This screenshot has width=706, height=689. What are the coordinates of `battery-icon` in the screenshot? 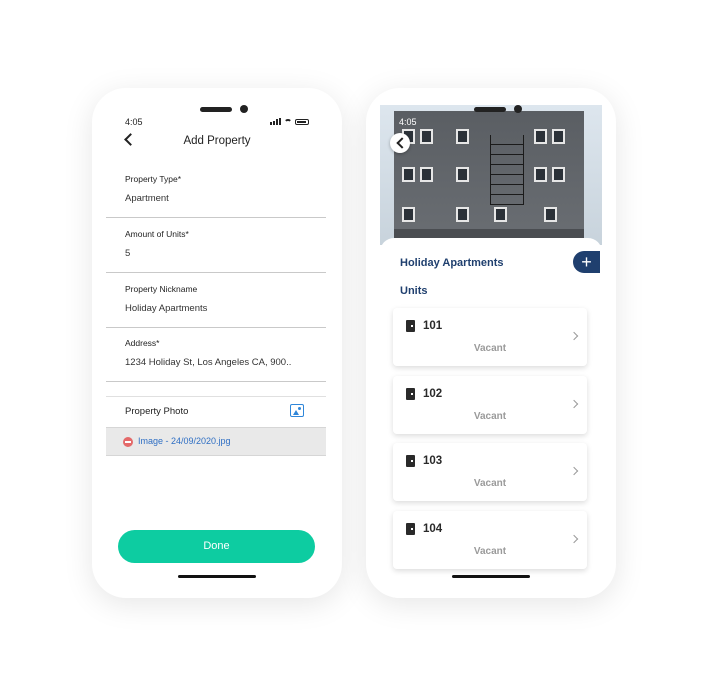 It's located at (302, 121).